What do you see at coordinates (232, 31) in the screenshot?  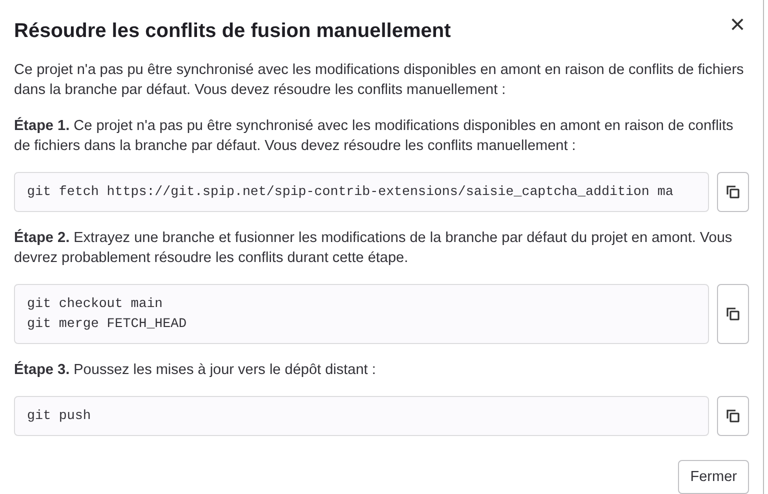 I see `dialog-title: Résoudre les conflits de fusion manuellement` at bounding box center [232, 31].